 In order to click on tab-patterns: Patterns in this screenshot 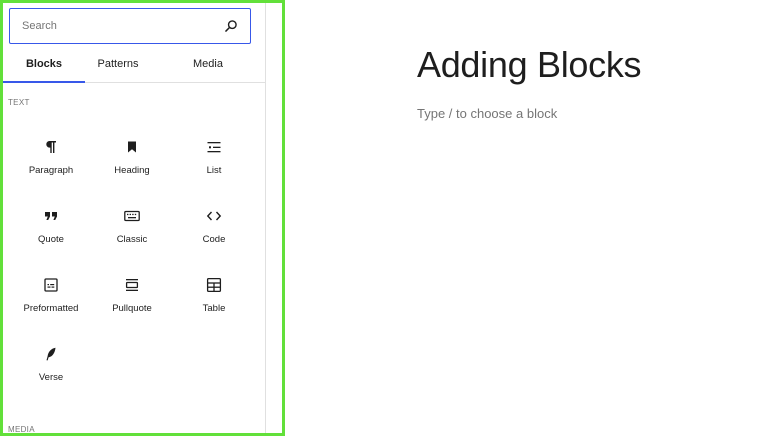, I will do `click(118, 64)`.